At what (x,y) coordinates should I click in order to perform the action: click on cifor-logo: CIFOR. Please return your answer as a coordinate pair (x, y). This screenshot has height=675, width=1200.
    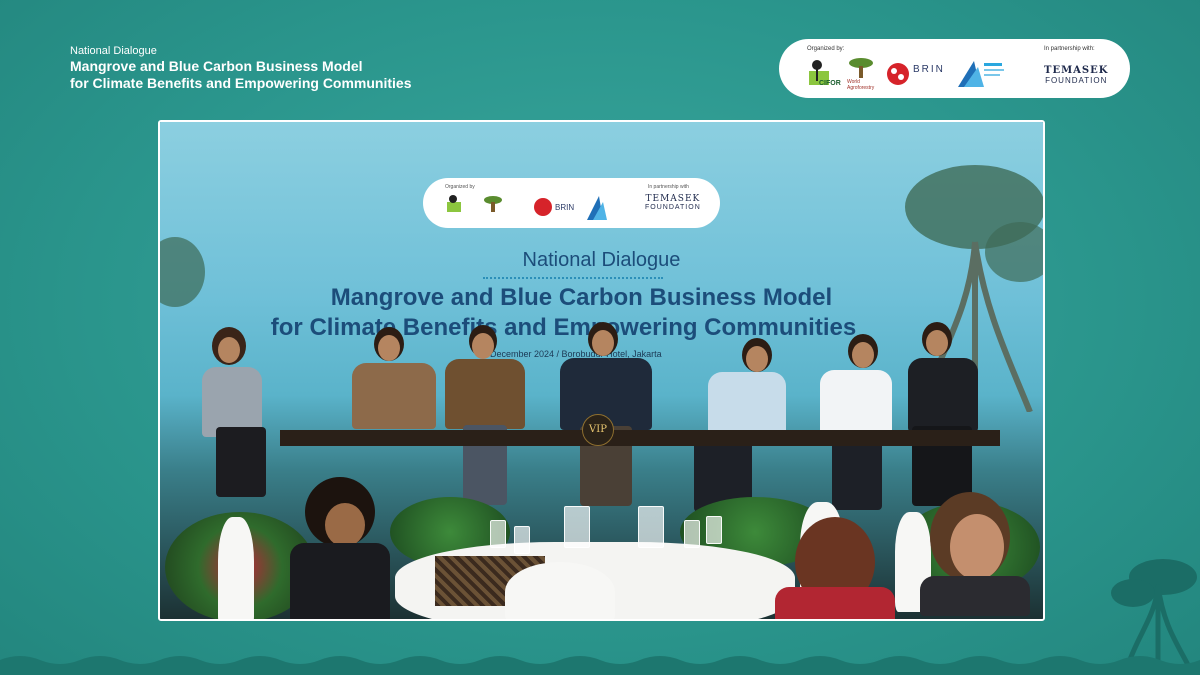
    Looking at the image, I should click on (824, 75).